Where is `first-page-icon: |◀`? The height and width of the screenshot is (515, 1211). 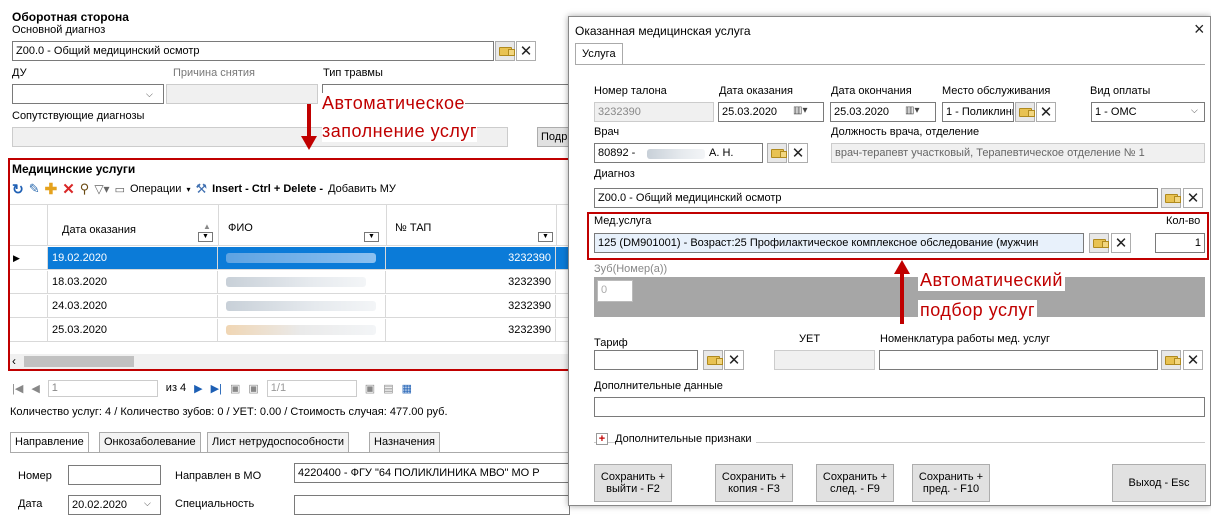 first-page-icon: |◀ is located at coordinates (17, 388).